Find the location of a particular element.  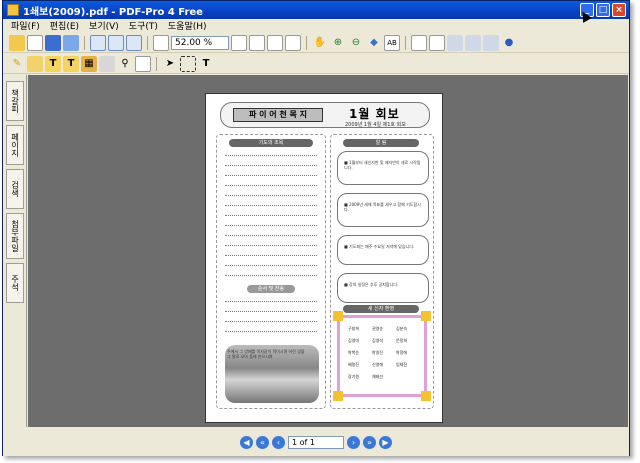

tab-bookmarks: 책갈피 is located at coordinates (15, 101).